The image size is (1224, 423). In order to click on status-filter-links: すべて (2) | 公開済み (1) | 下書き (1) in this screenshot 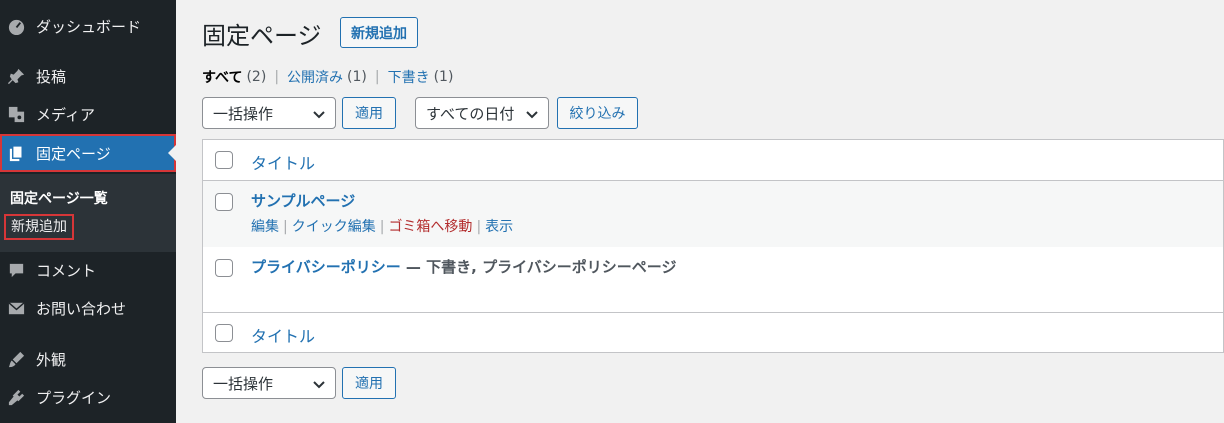, I will do `click(327, 77)`.